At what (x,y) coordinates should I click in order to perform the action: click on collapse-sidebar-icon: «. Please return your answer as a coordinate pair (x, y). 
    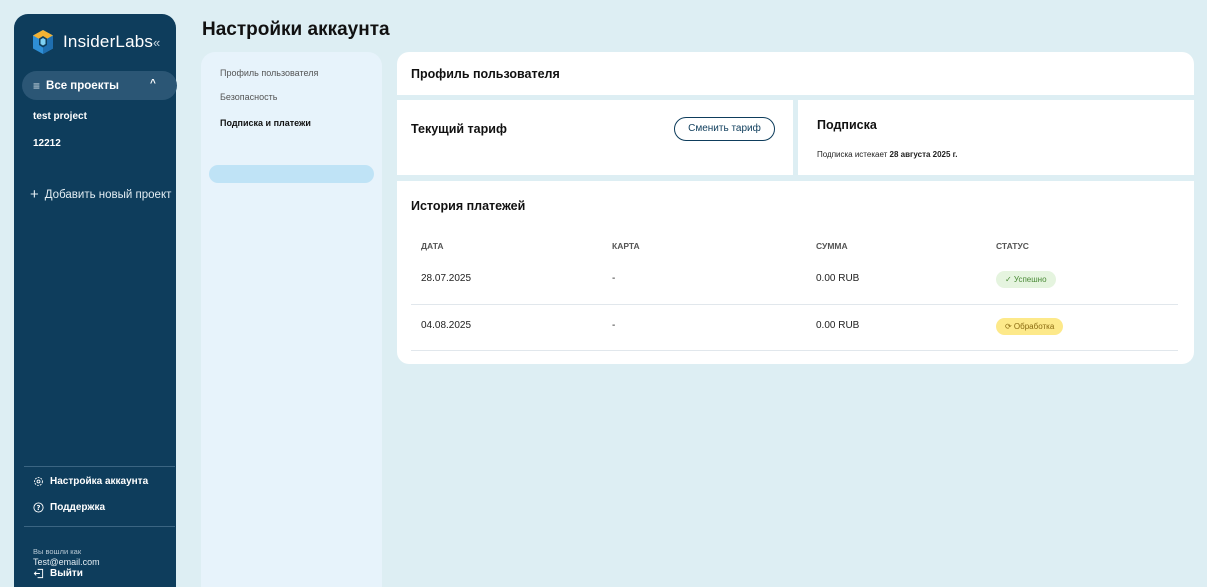
    Looking at the image, I should click on (156, 42).